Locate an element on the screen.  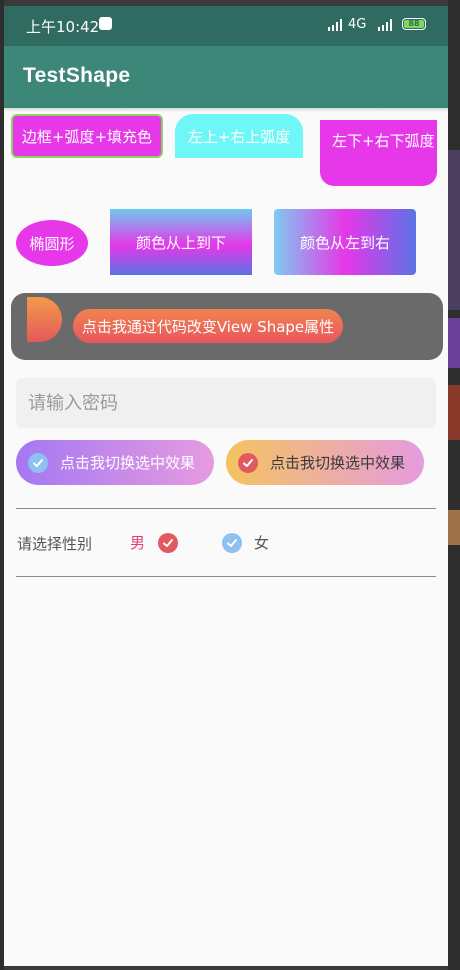
vertical-gradient-shape: 颜色从上到下 is located at coordinates (181, 242).